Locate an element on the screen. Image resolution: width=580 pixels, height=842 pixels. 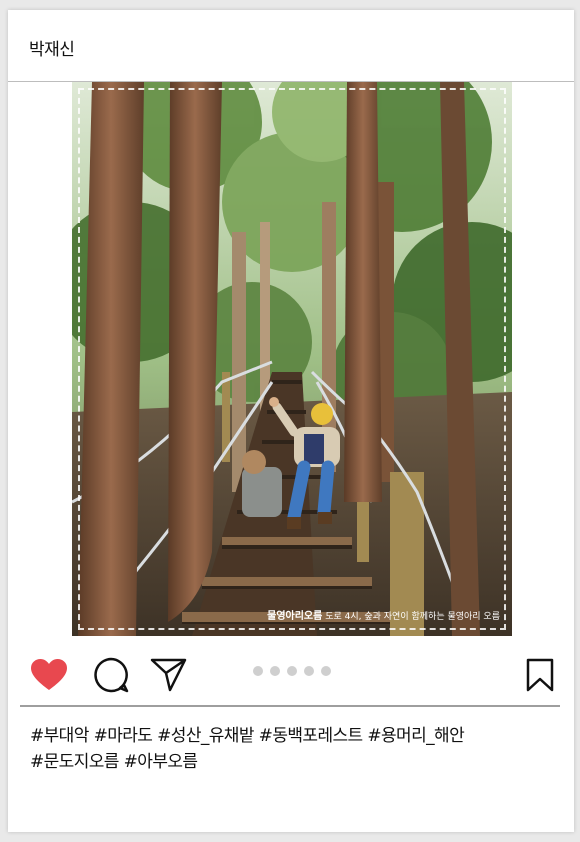
carousel-indicator is located at coordinates (292, 671).